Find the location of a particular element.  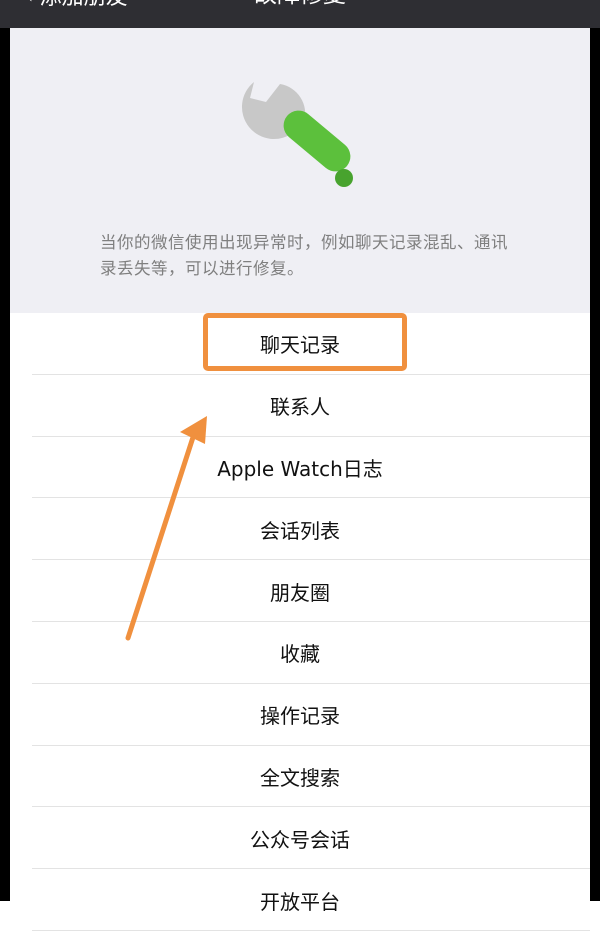

repair-item-label: 全文搜索 is located at coordinates (300, 777).